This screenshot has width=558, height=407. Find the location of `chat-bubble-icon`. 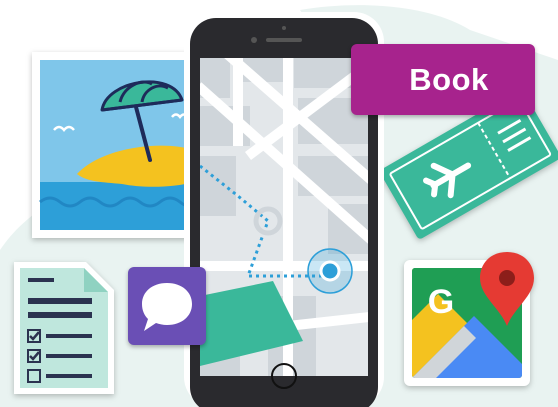

chat-bubble-icon is located at coordinates (167, 306).